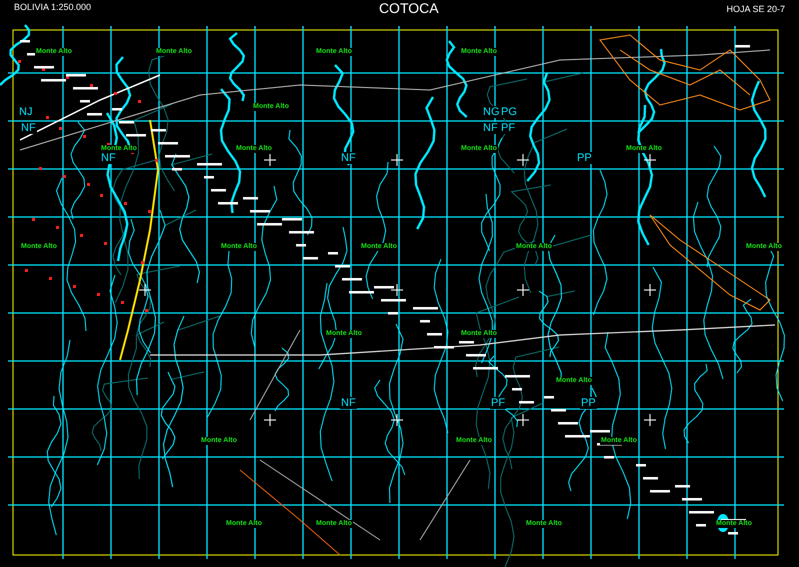 The image size is (799, 567). Describe the element at coordinates (53, 7) in the screenshot. I see `map-scale: BOLIVIA 1:250.000` at that location.